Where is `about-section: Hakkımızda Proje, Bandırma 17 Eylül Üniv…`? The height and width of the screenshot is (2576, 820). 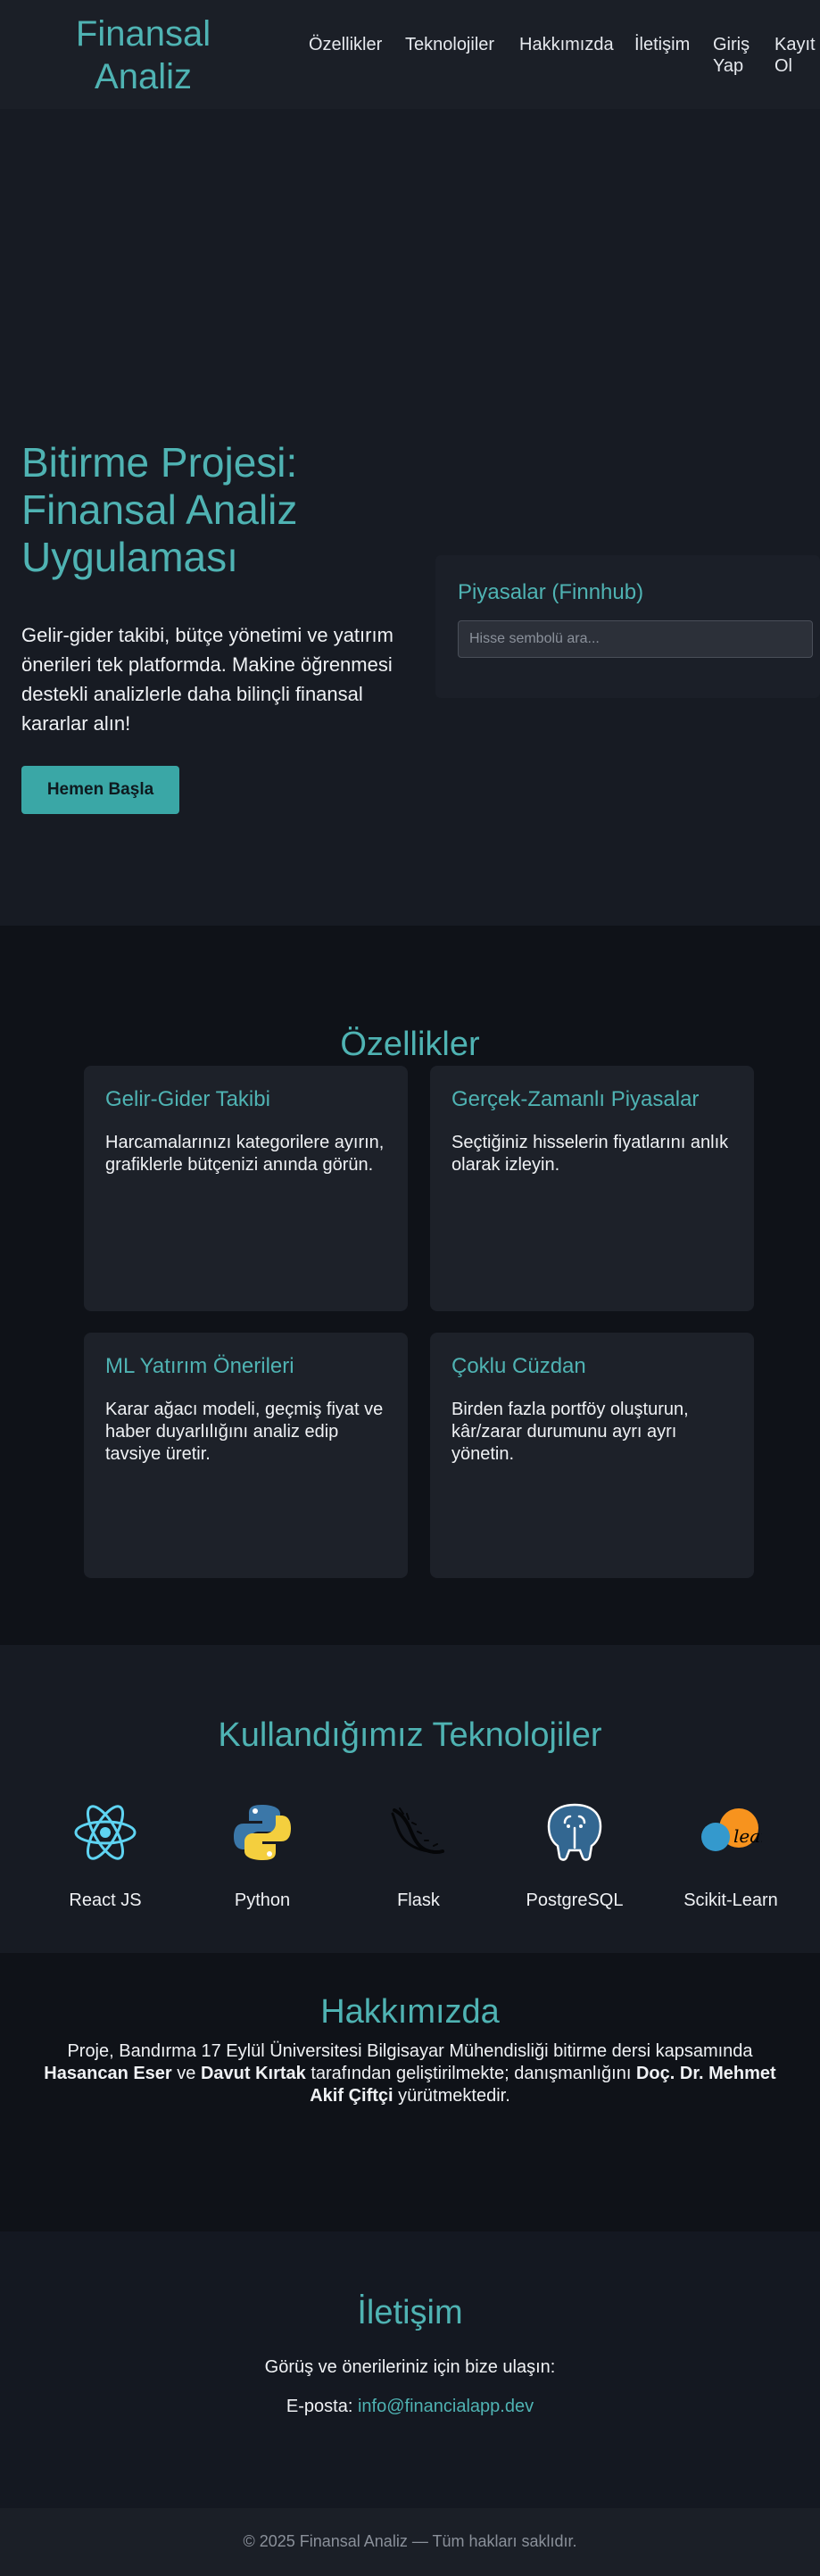
about-section: Hakkımızda Proje, Bandırma 17 Eylül Üniv… is located at coordinates (410, 2092).